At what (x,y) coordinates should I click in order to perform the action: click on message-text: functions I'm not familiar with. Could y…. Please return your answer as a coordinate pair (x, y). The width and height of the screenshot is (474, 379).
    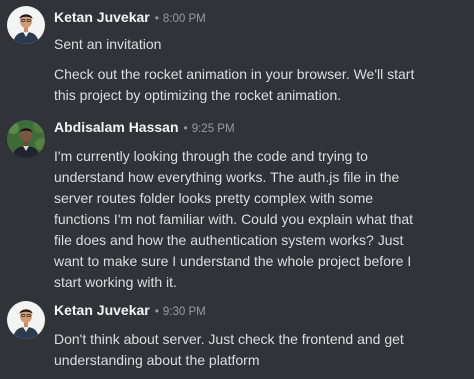
    Looking at the image, I should click on (234, 219).